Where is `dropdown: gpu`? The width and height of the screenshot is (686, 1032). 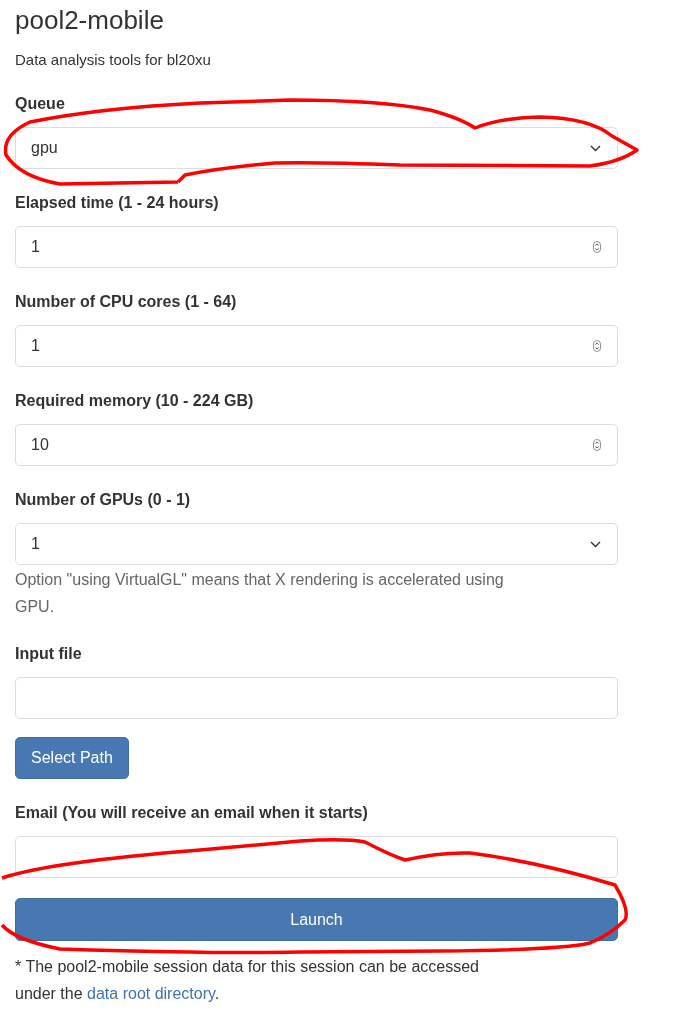 dropdown: gpu is located at coordinates (316, 148).